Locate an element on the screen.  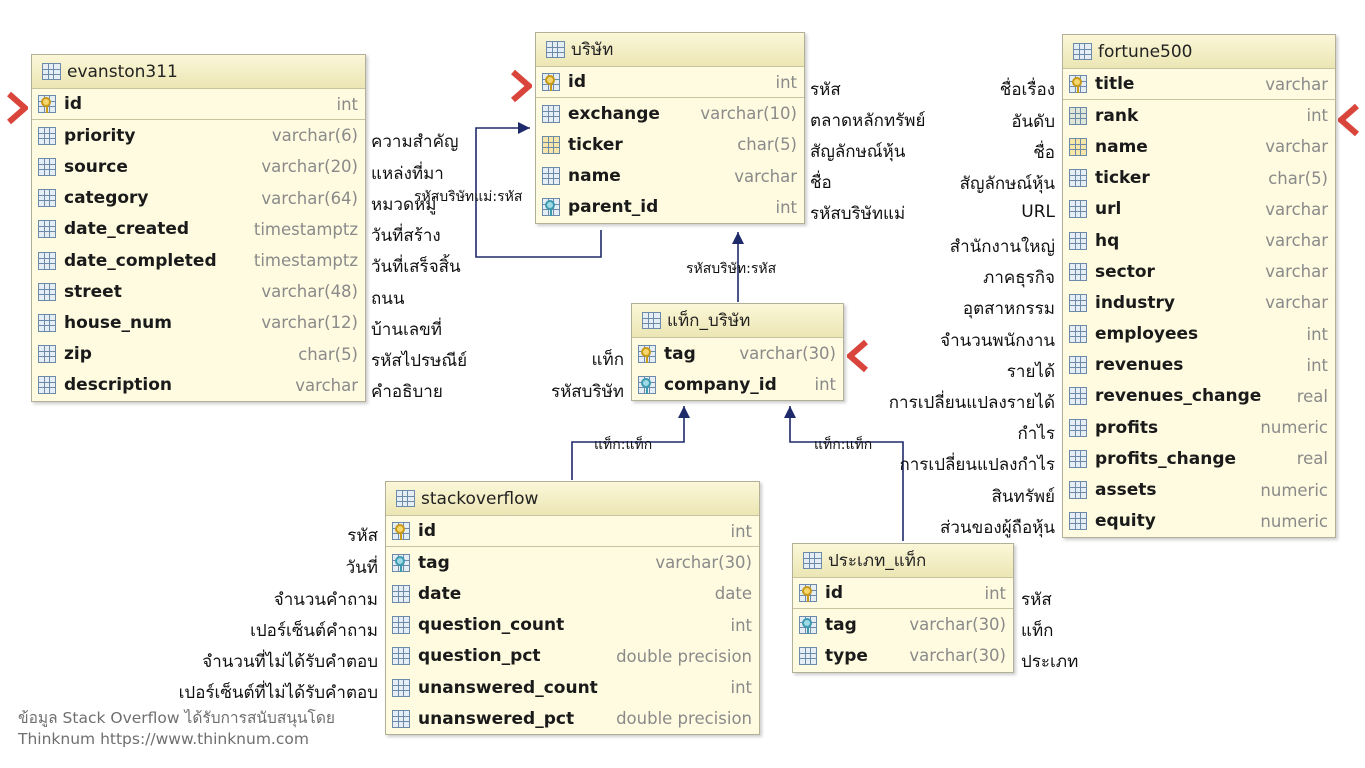
column-row: sector varchar is located at coordinates (1199, 271).